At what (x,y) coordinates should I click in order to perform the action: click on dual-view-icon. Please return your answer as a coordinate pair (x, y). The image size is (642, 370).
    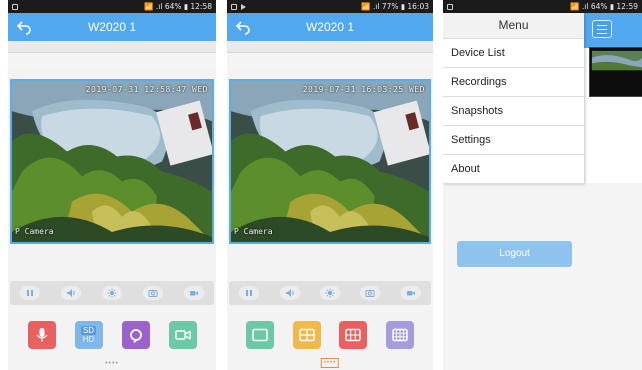
    Looking at the image, I should click on (307, 335).